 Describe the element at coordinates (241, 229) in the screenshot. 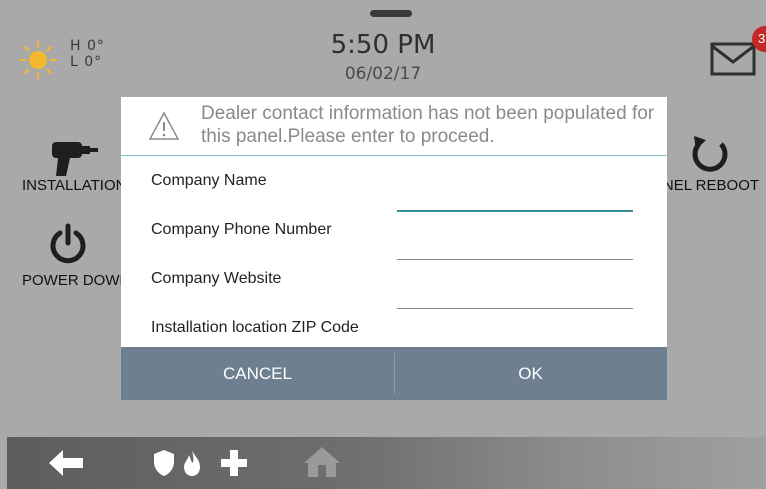

I see `company-phone-label: Company Phone Number` at that location.